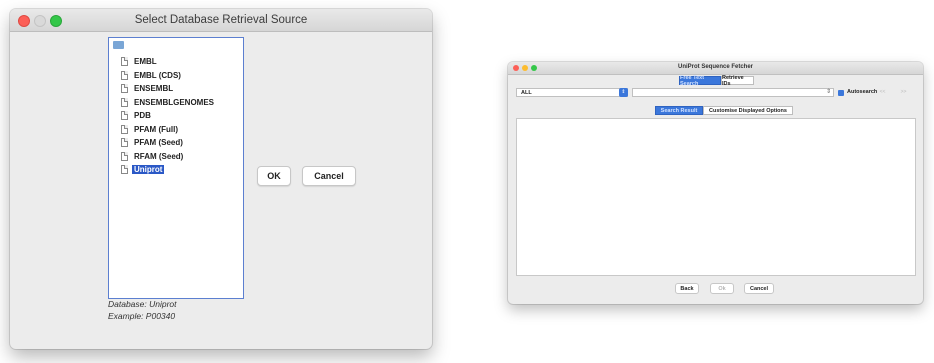 Image resolution: width=934 pixels, height=363 pixels. Describe the element at coordinates (118, 45) in the screenshot. I see `folder-icon` at that location.